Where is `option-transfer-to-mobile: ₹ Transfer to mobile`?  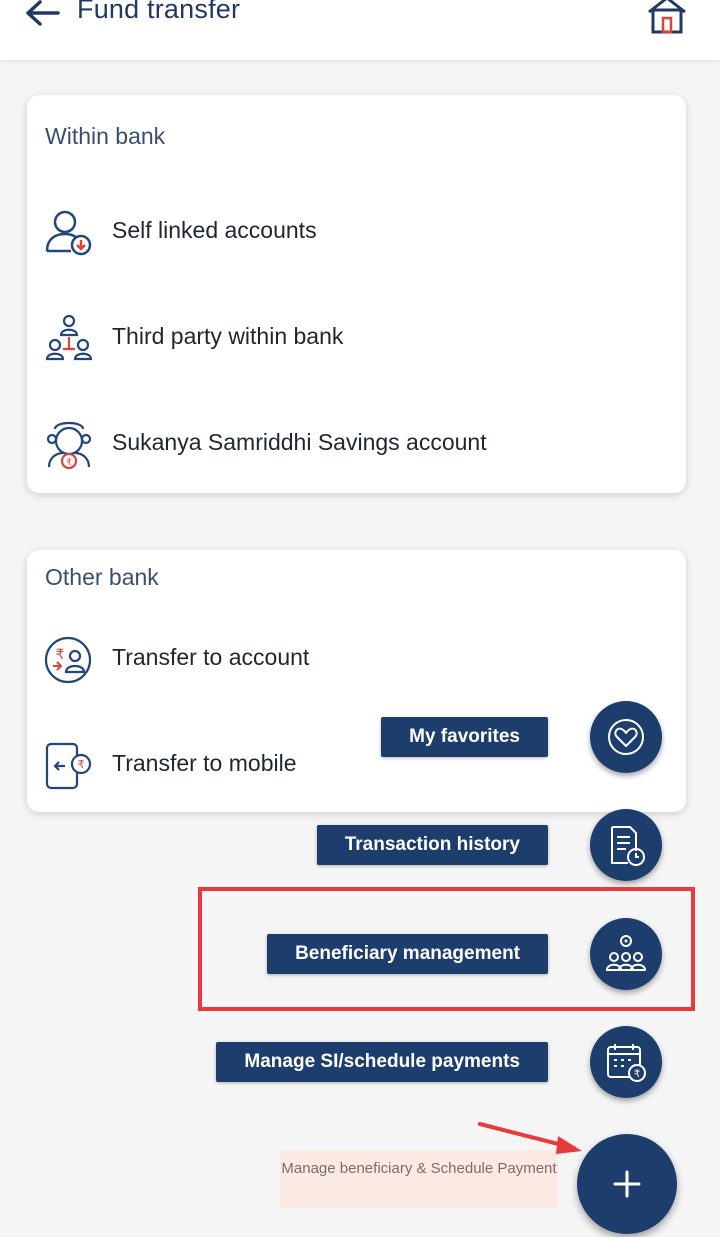 option-transfer-to-mobile: ₹ Transfer to mobile is located at coordinates (356, 762).